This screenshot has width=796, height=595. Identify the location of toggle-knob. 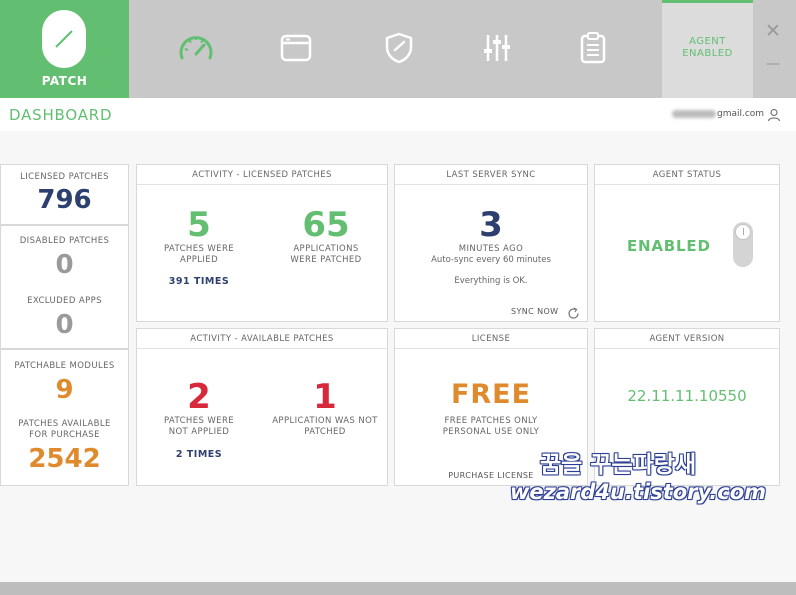
(743, 232).